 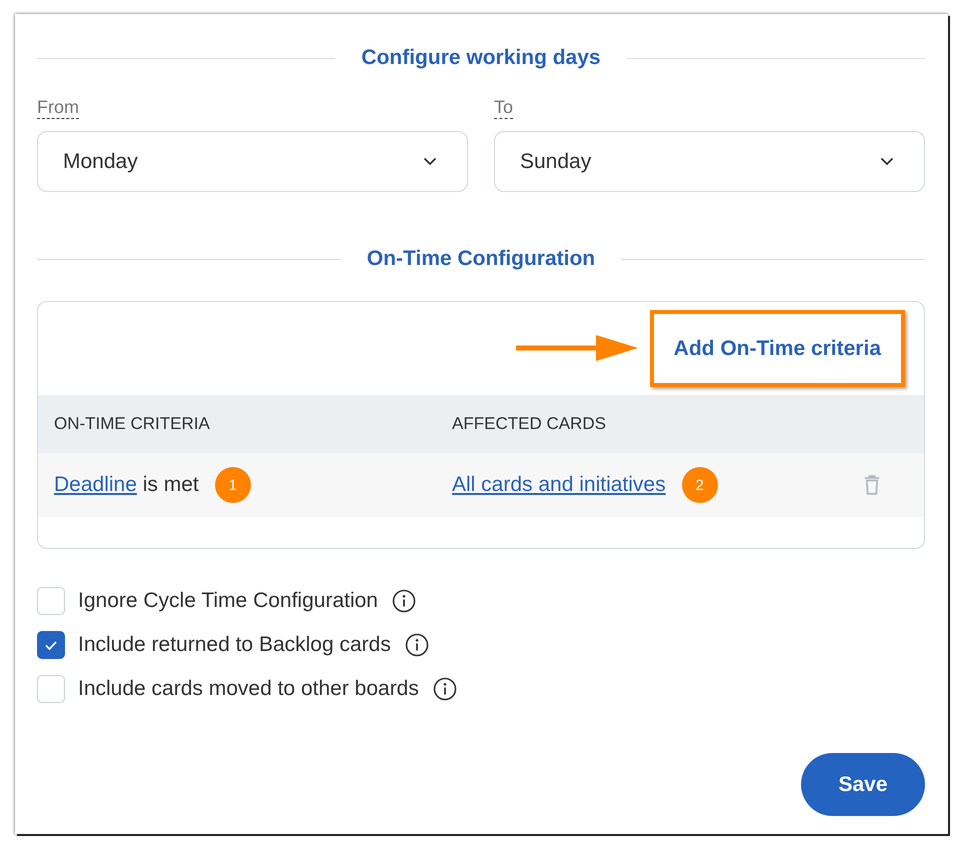 I want to click on section-heading: On-Time Configuration, so click(x=481, y=259).